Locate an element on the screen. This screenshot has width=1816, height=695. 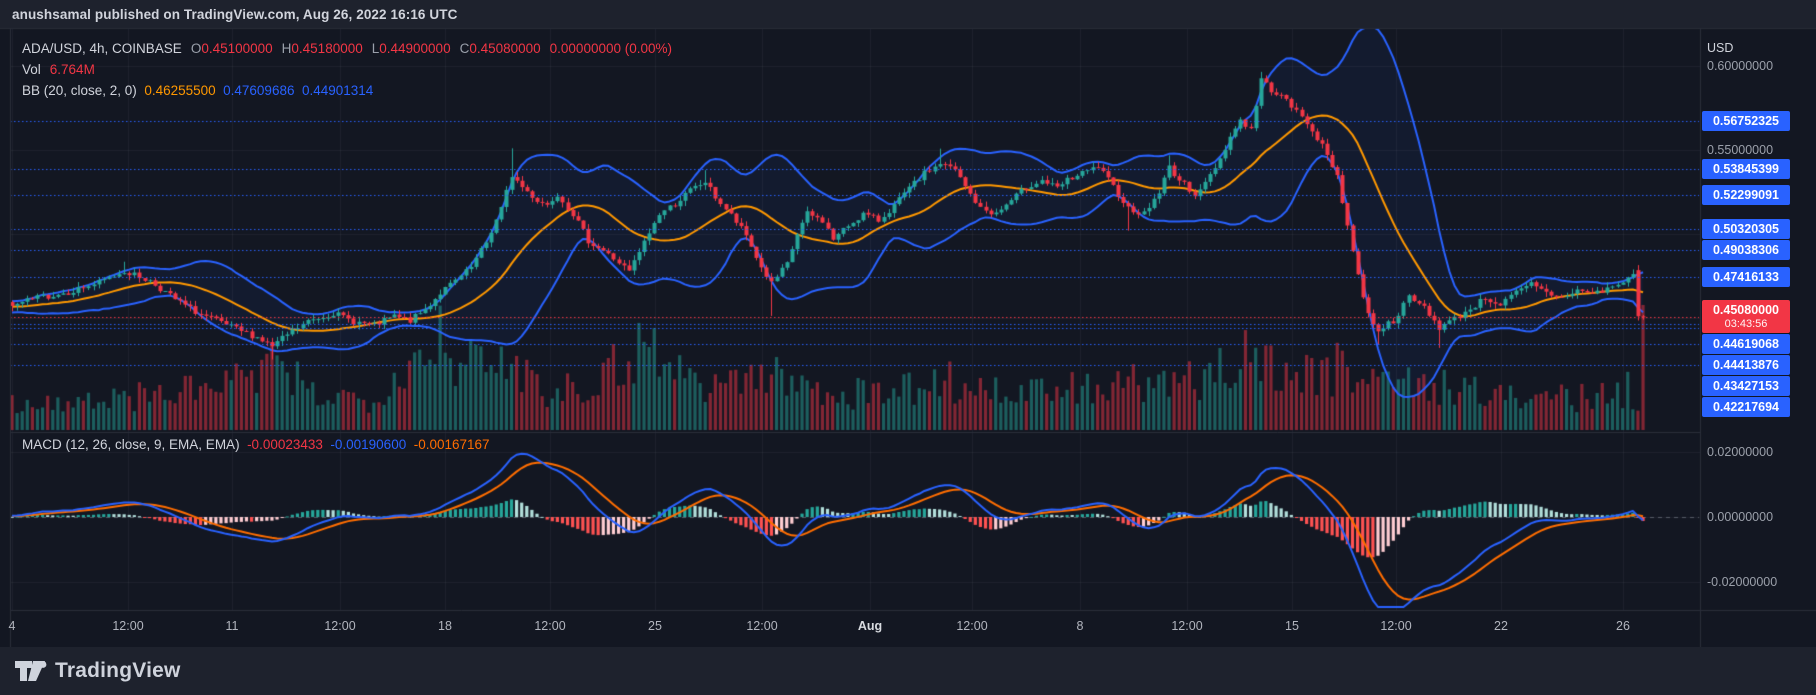
legend-volume-row: Vol 6.764M is located at coordinates (347, 69).